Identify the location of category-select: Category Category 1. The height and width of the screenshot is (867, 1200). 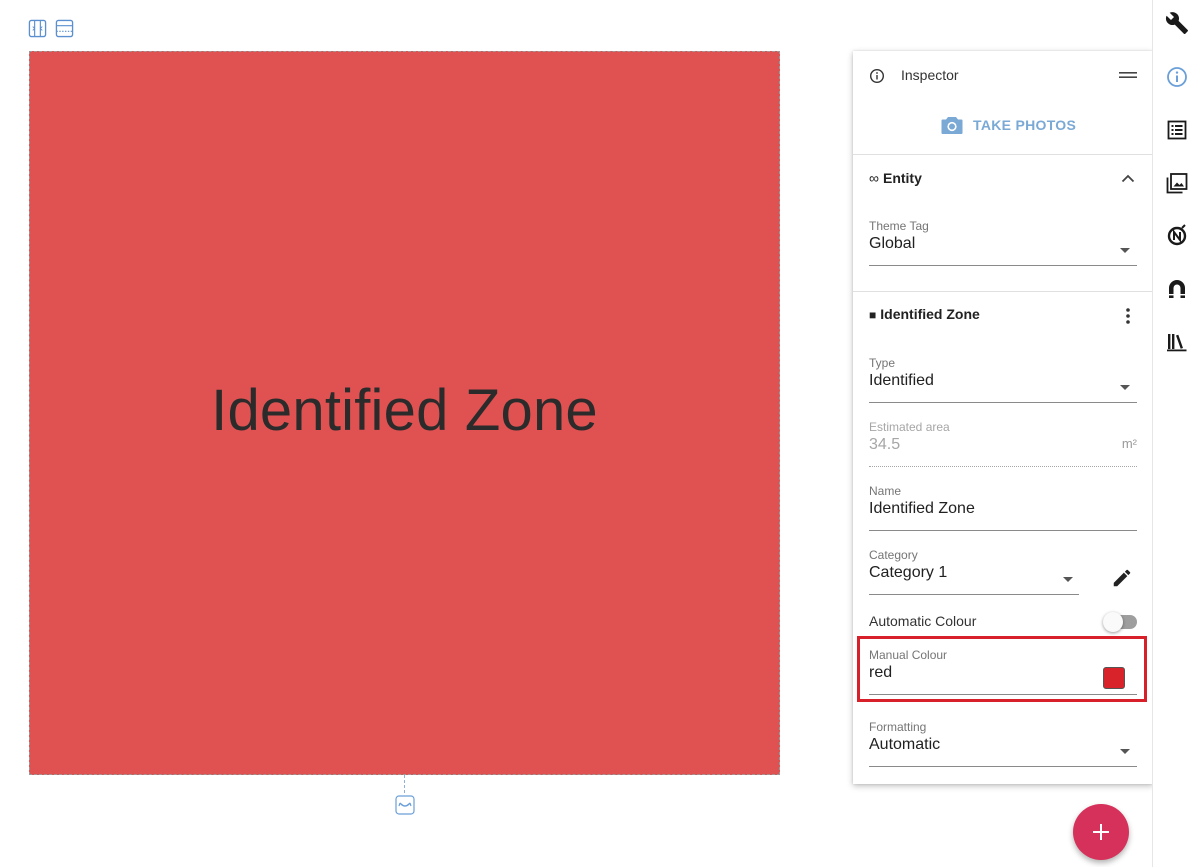
(974, 572).